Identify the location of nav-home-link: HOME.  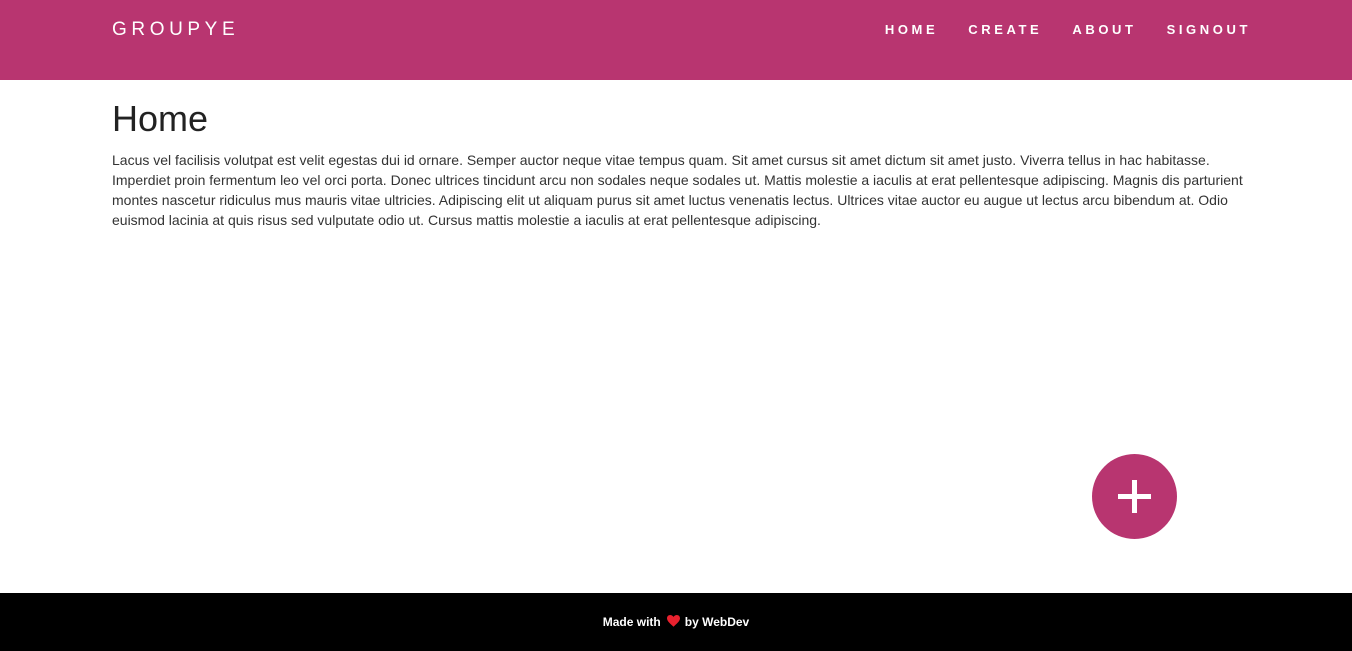
(911, 30).